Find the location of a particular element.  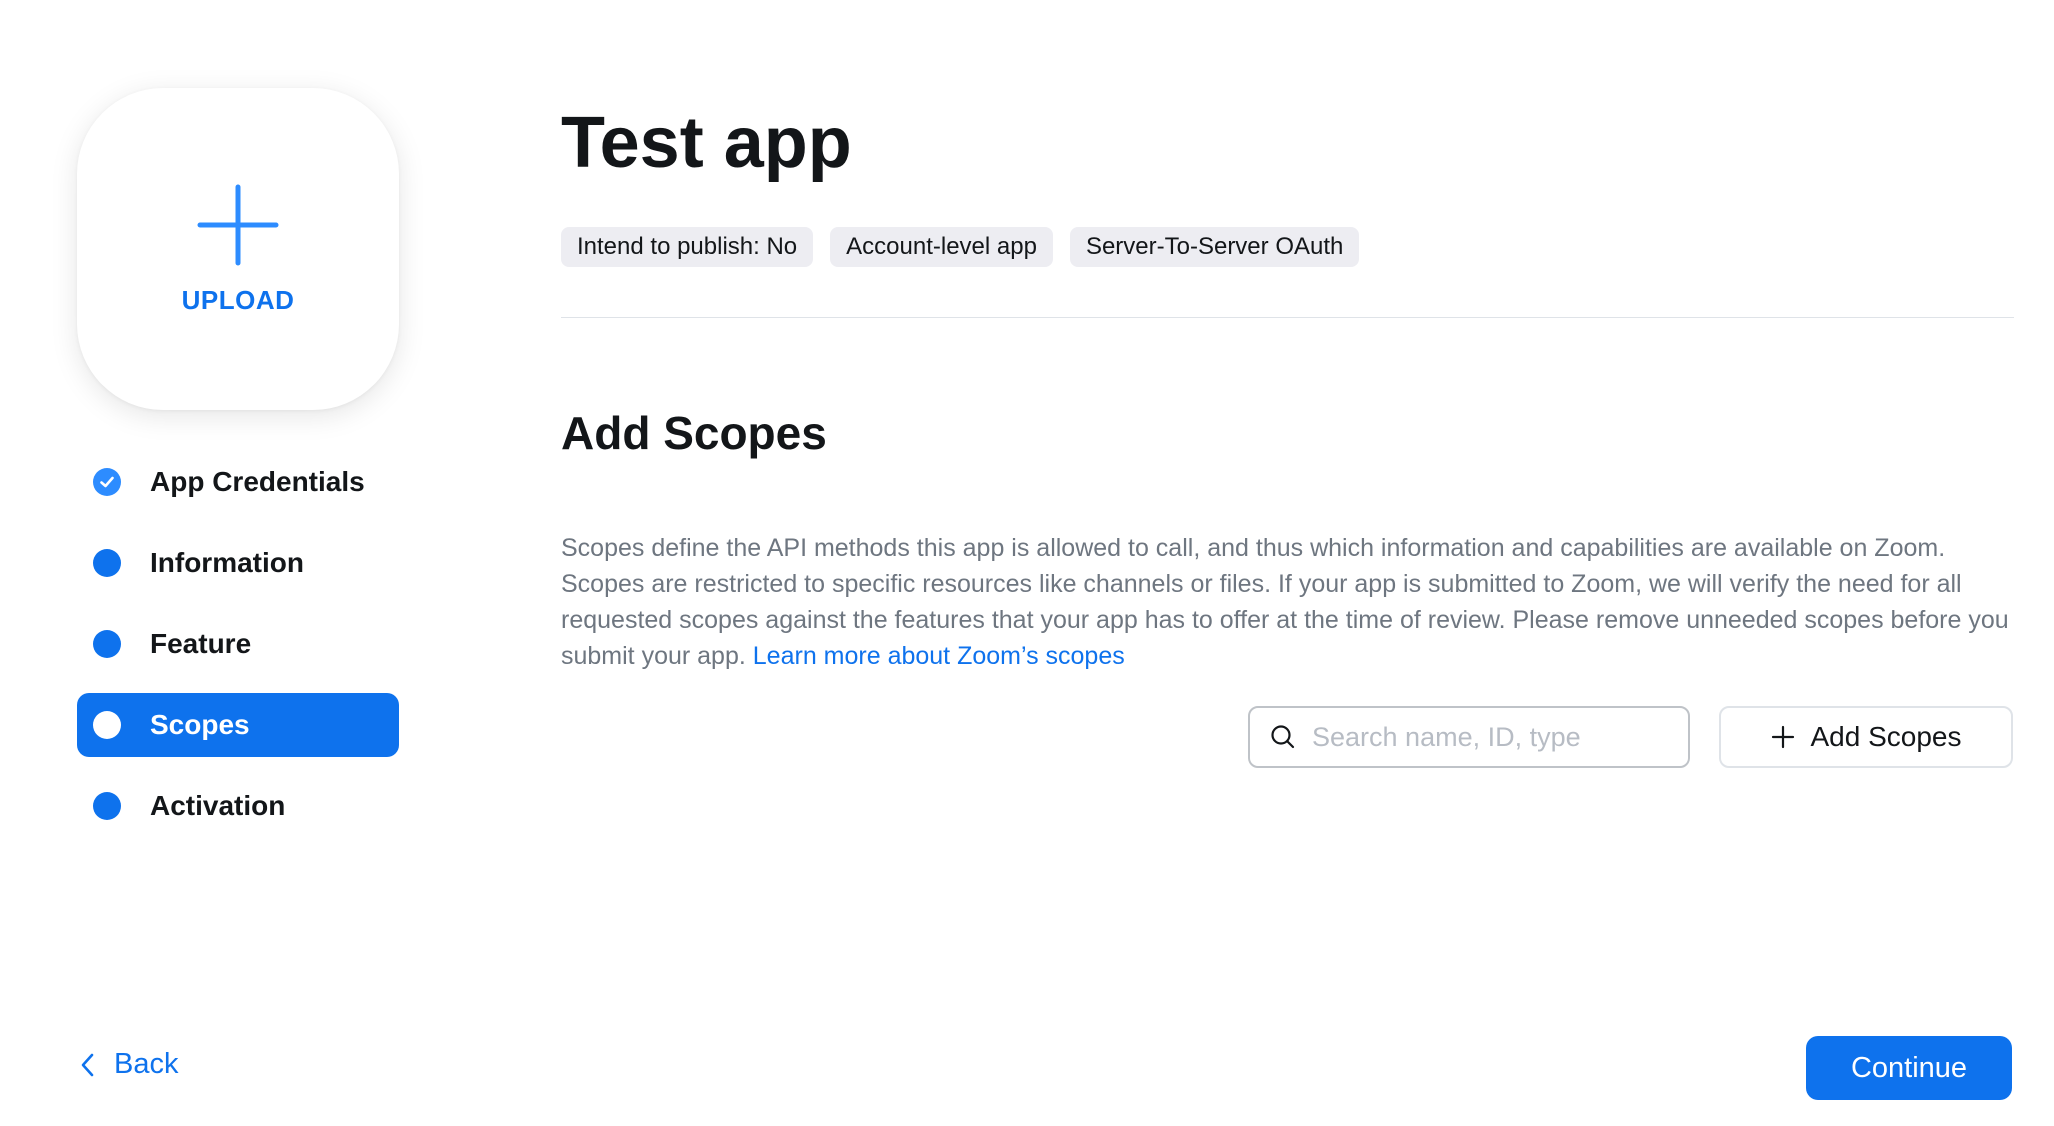

step-label: Activation is located at coordinates (218, 805).